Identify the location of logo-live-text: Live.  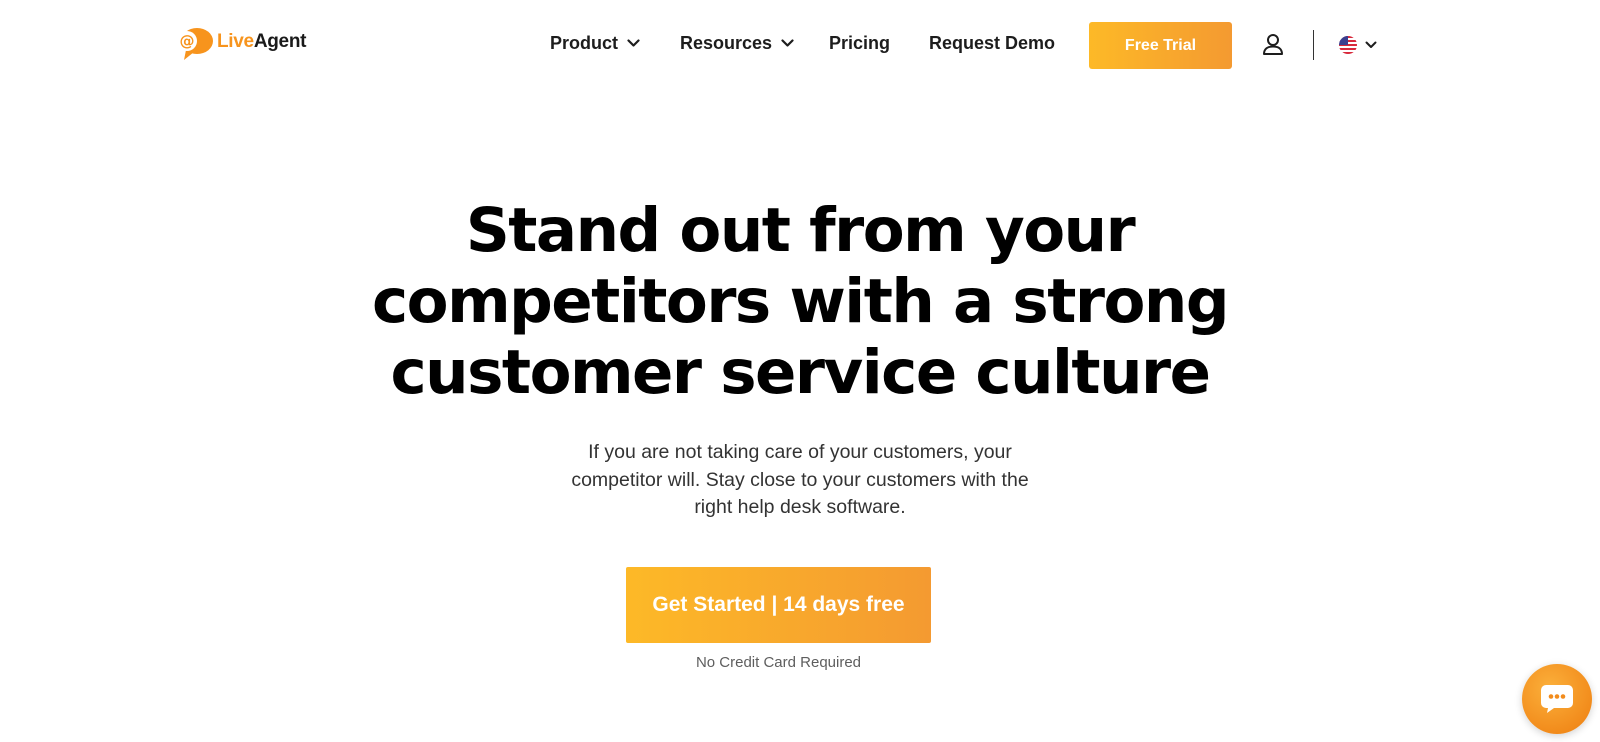
(235, 41).